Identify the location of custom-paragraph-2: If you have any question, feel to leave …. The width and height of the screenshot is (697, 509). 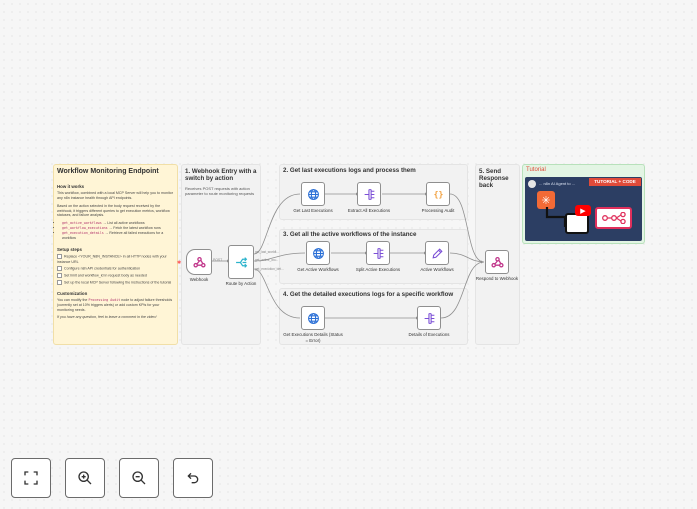
(107, 317).